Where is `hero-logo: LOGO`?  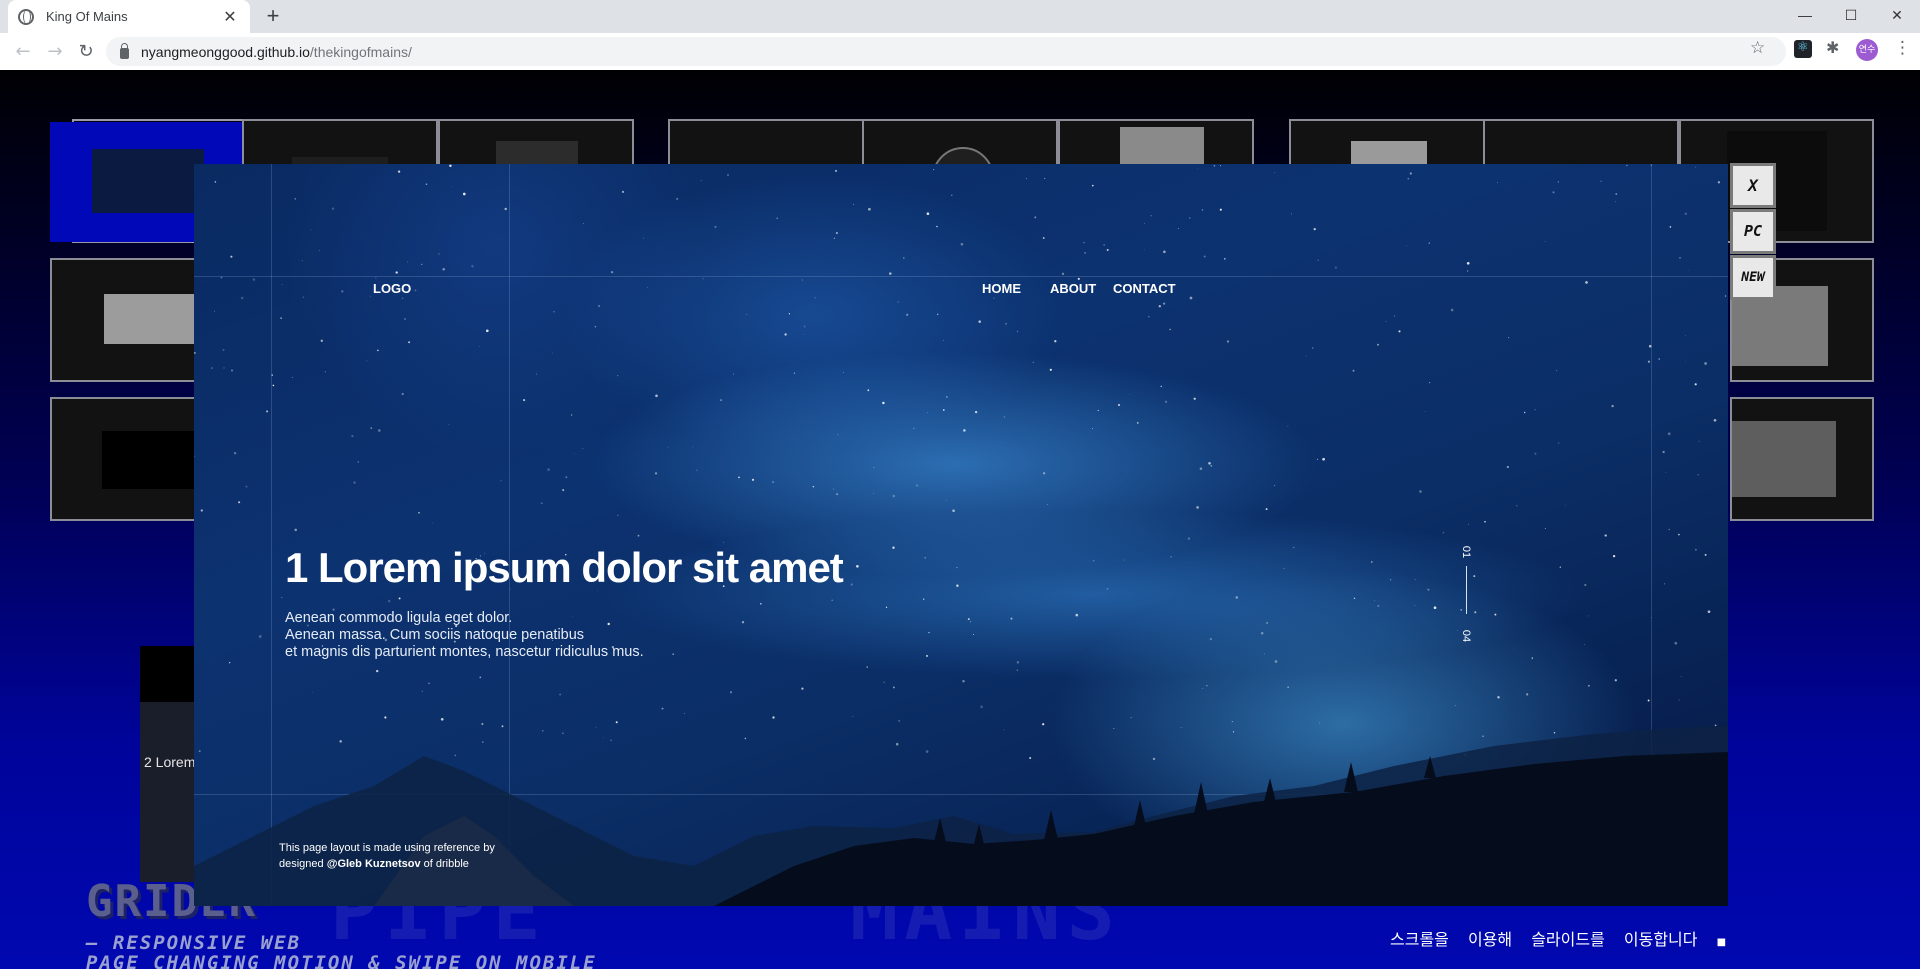 hero-logo: LOGO is located at coordinates (392, 288).